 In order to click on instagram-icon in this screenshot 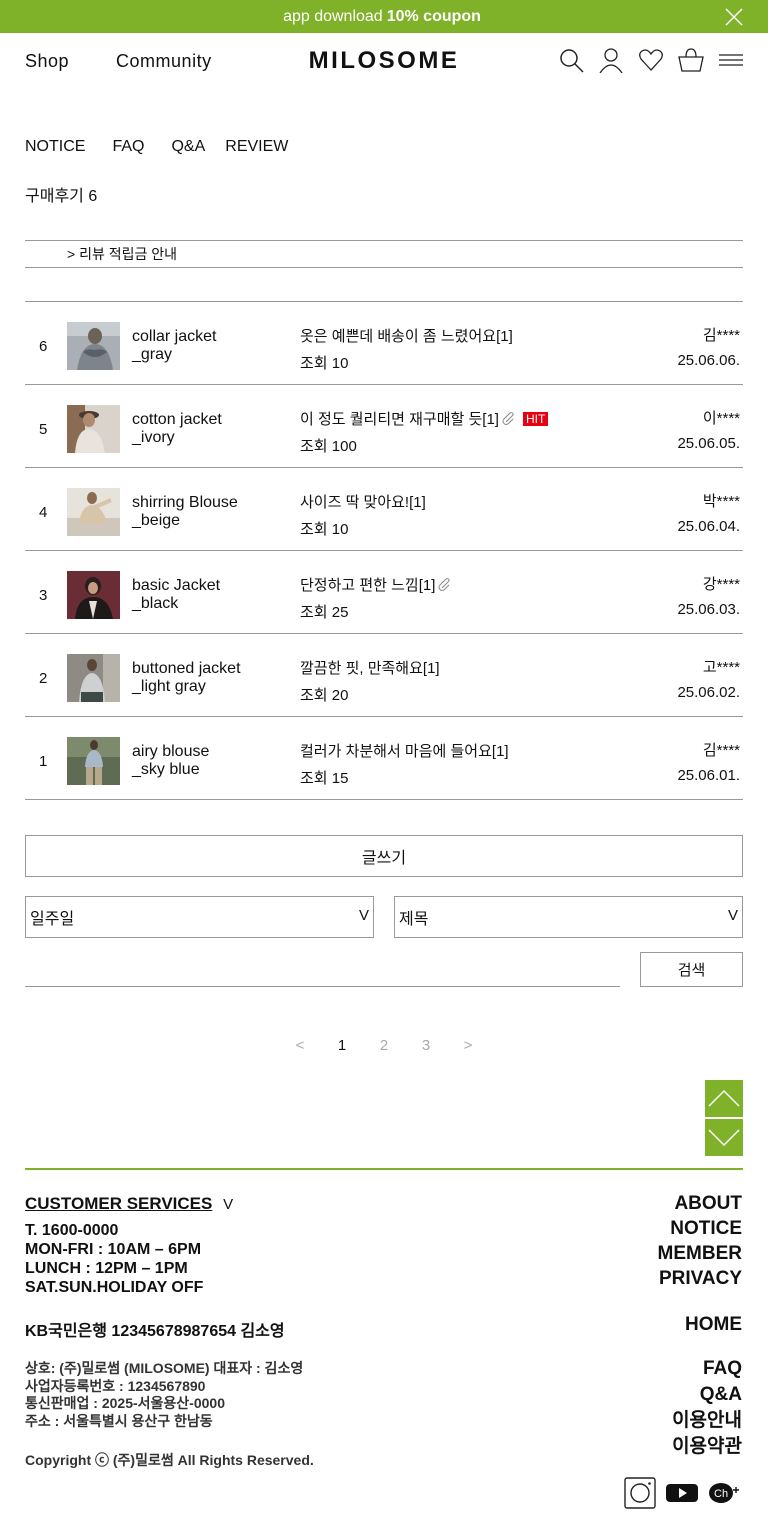, I will do `click(640, 1493)`.